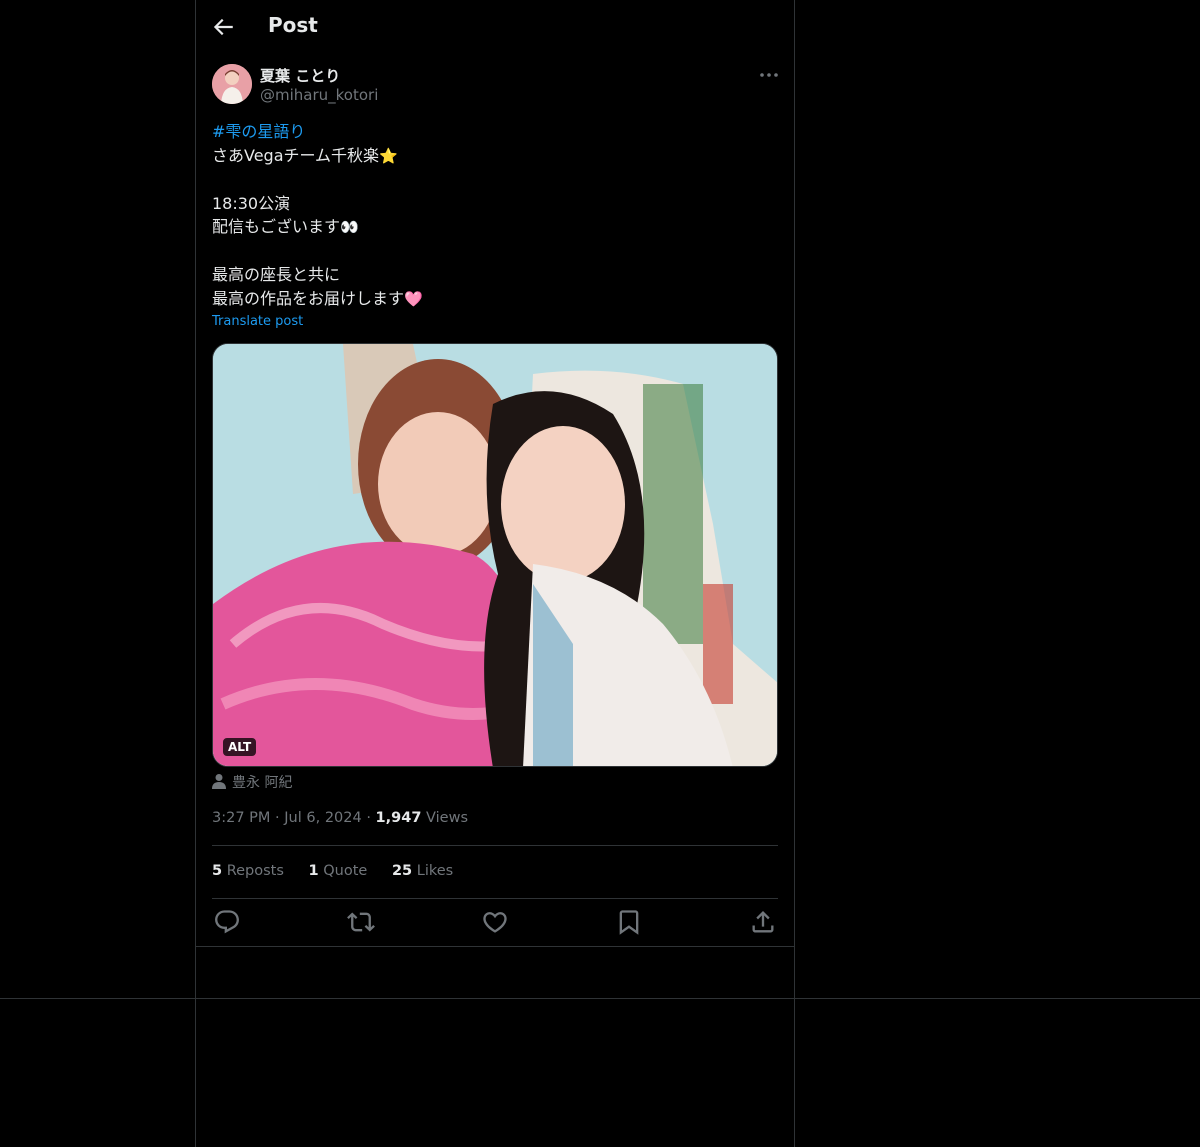 The height and width of the screenshot is (1147, 1200). What do you see at coordinates (435, 871) in the screenshot?
I see `likes-label: Likes` at bounding box center [435, 871].